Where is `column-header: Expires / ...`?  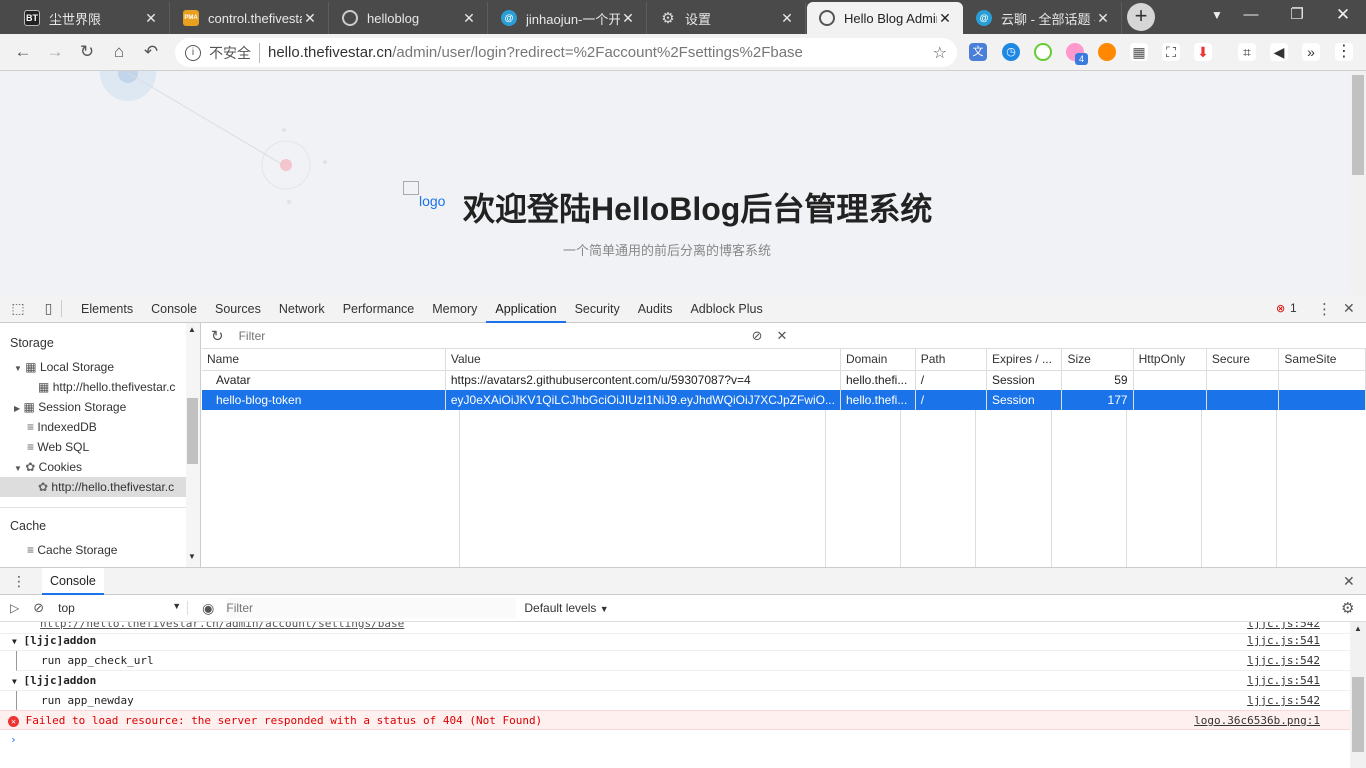
column-header: Expires / ... is located at coordinates (1024, 360).